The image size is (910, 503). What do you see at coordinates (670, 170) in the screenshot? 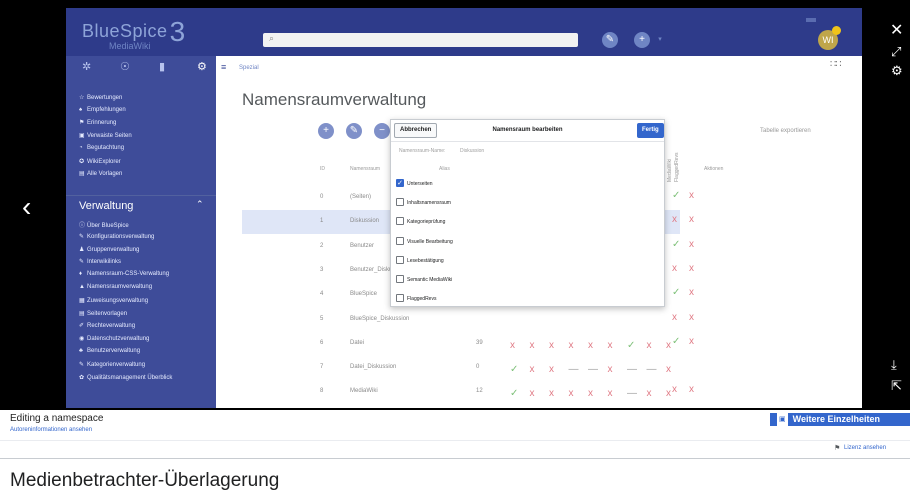
I see `column-header-mediawiki: MediaWiki` at bounding box center [670, 170].